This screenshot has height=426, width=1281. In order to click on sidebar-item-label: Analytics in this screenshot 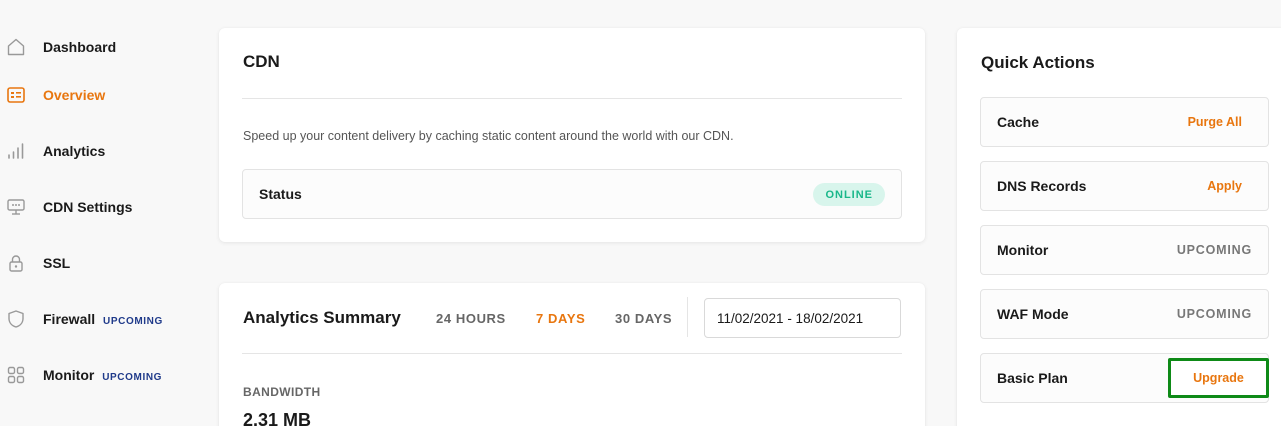, I will do `click(74, 151)`.